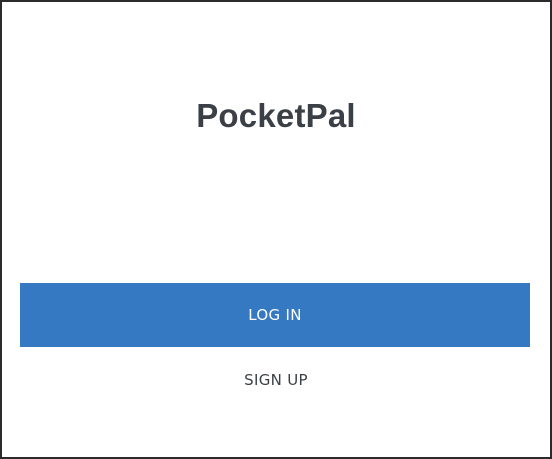 This screenshot has height=459, width=552. What do you see at coordinates (275, 315) in the screenshot?
I see `login-button: LOG IN` at bounding box center [275, 315].